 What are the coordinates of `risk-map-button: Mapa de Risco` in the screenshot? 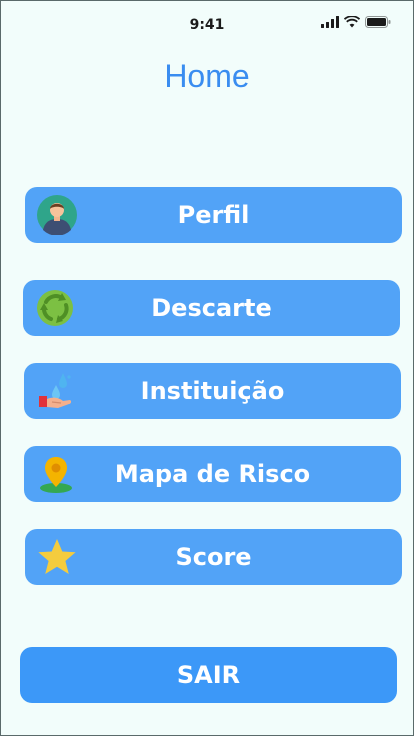 It's located at (212, 474).